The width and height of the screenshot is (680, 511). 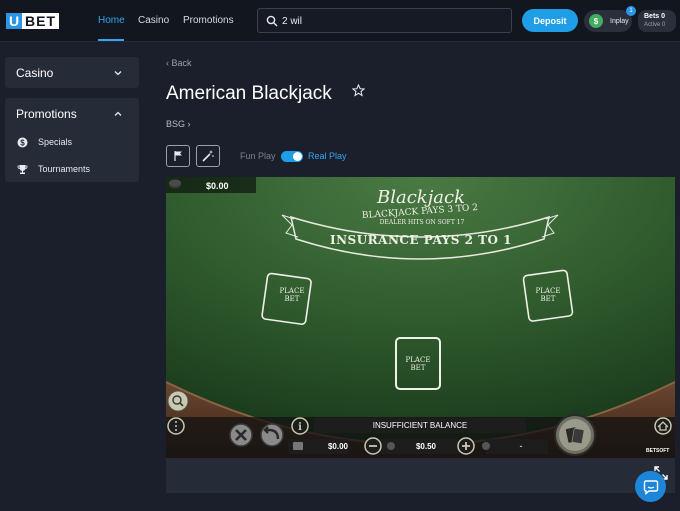 I want to click on sidebar-casino-label: Casino, so click(x=35, y=73).